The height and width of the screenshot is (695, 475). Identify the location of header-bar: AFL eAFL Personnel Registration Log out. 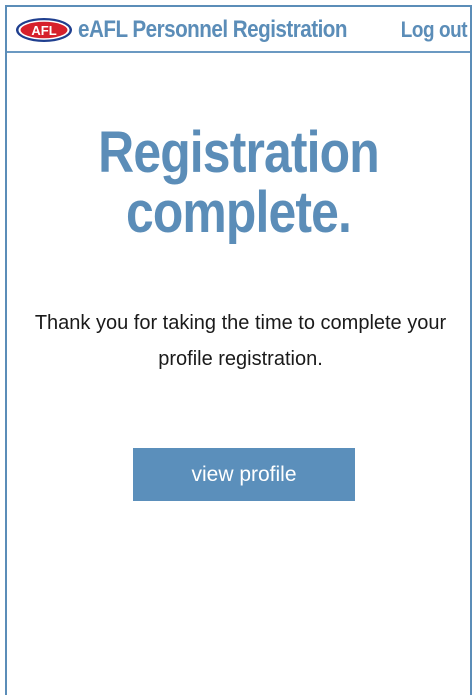
(238, 30).